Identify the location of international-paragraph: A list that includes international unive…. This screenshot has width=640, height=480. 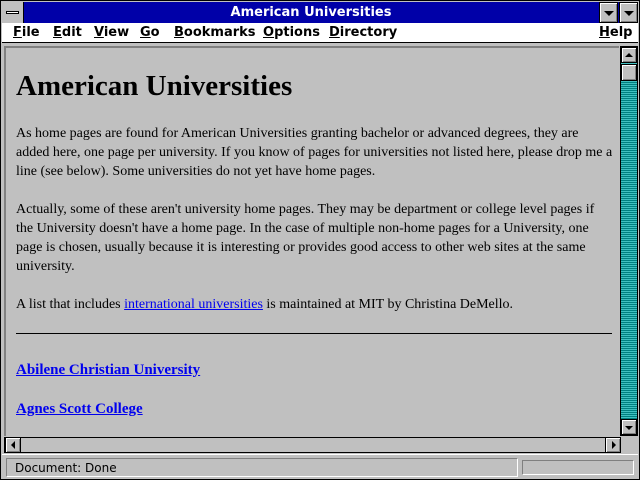
(315, 304).